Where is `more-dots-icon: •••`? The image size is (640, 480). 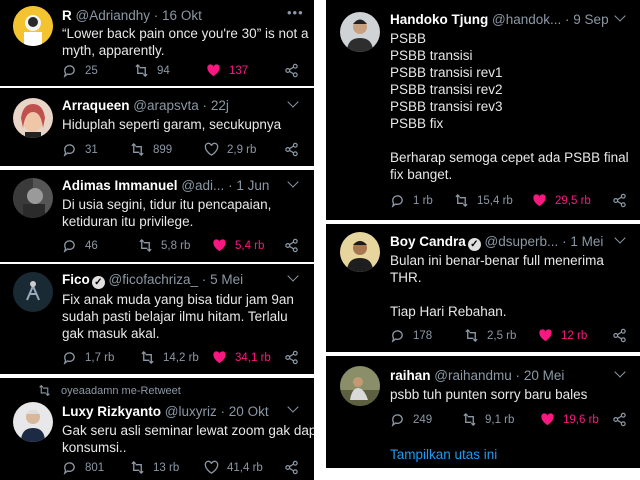 more-dots-icon: ••• is located at coordinates (295, 12).